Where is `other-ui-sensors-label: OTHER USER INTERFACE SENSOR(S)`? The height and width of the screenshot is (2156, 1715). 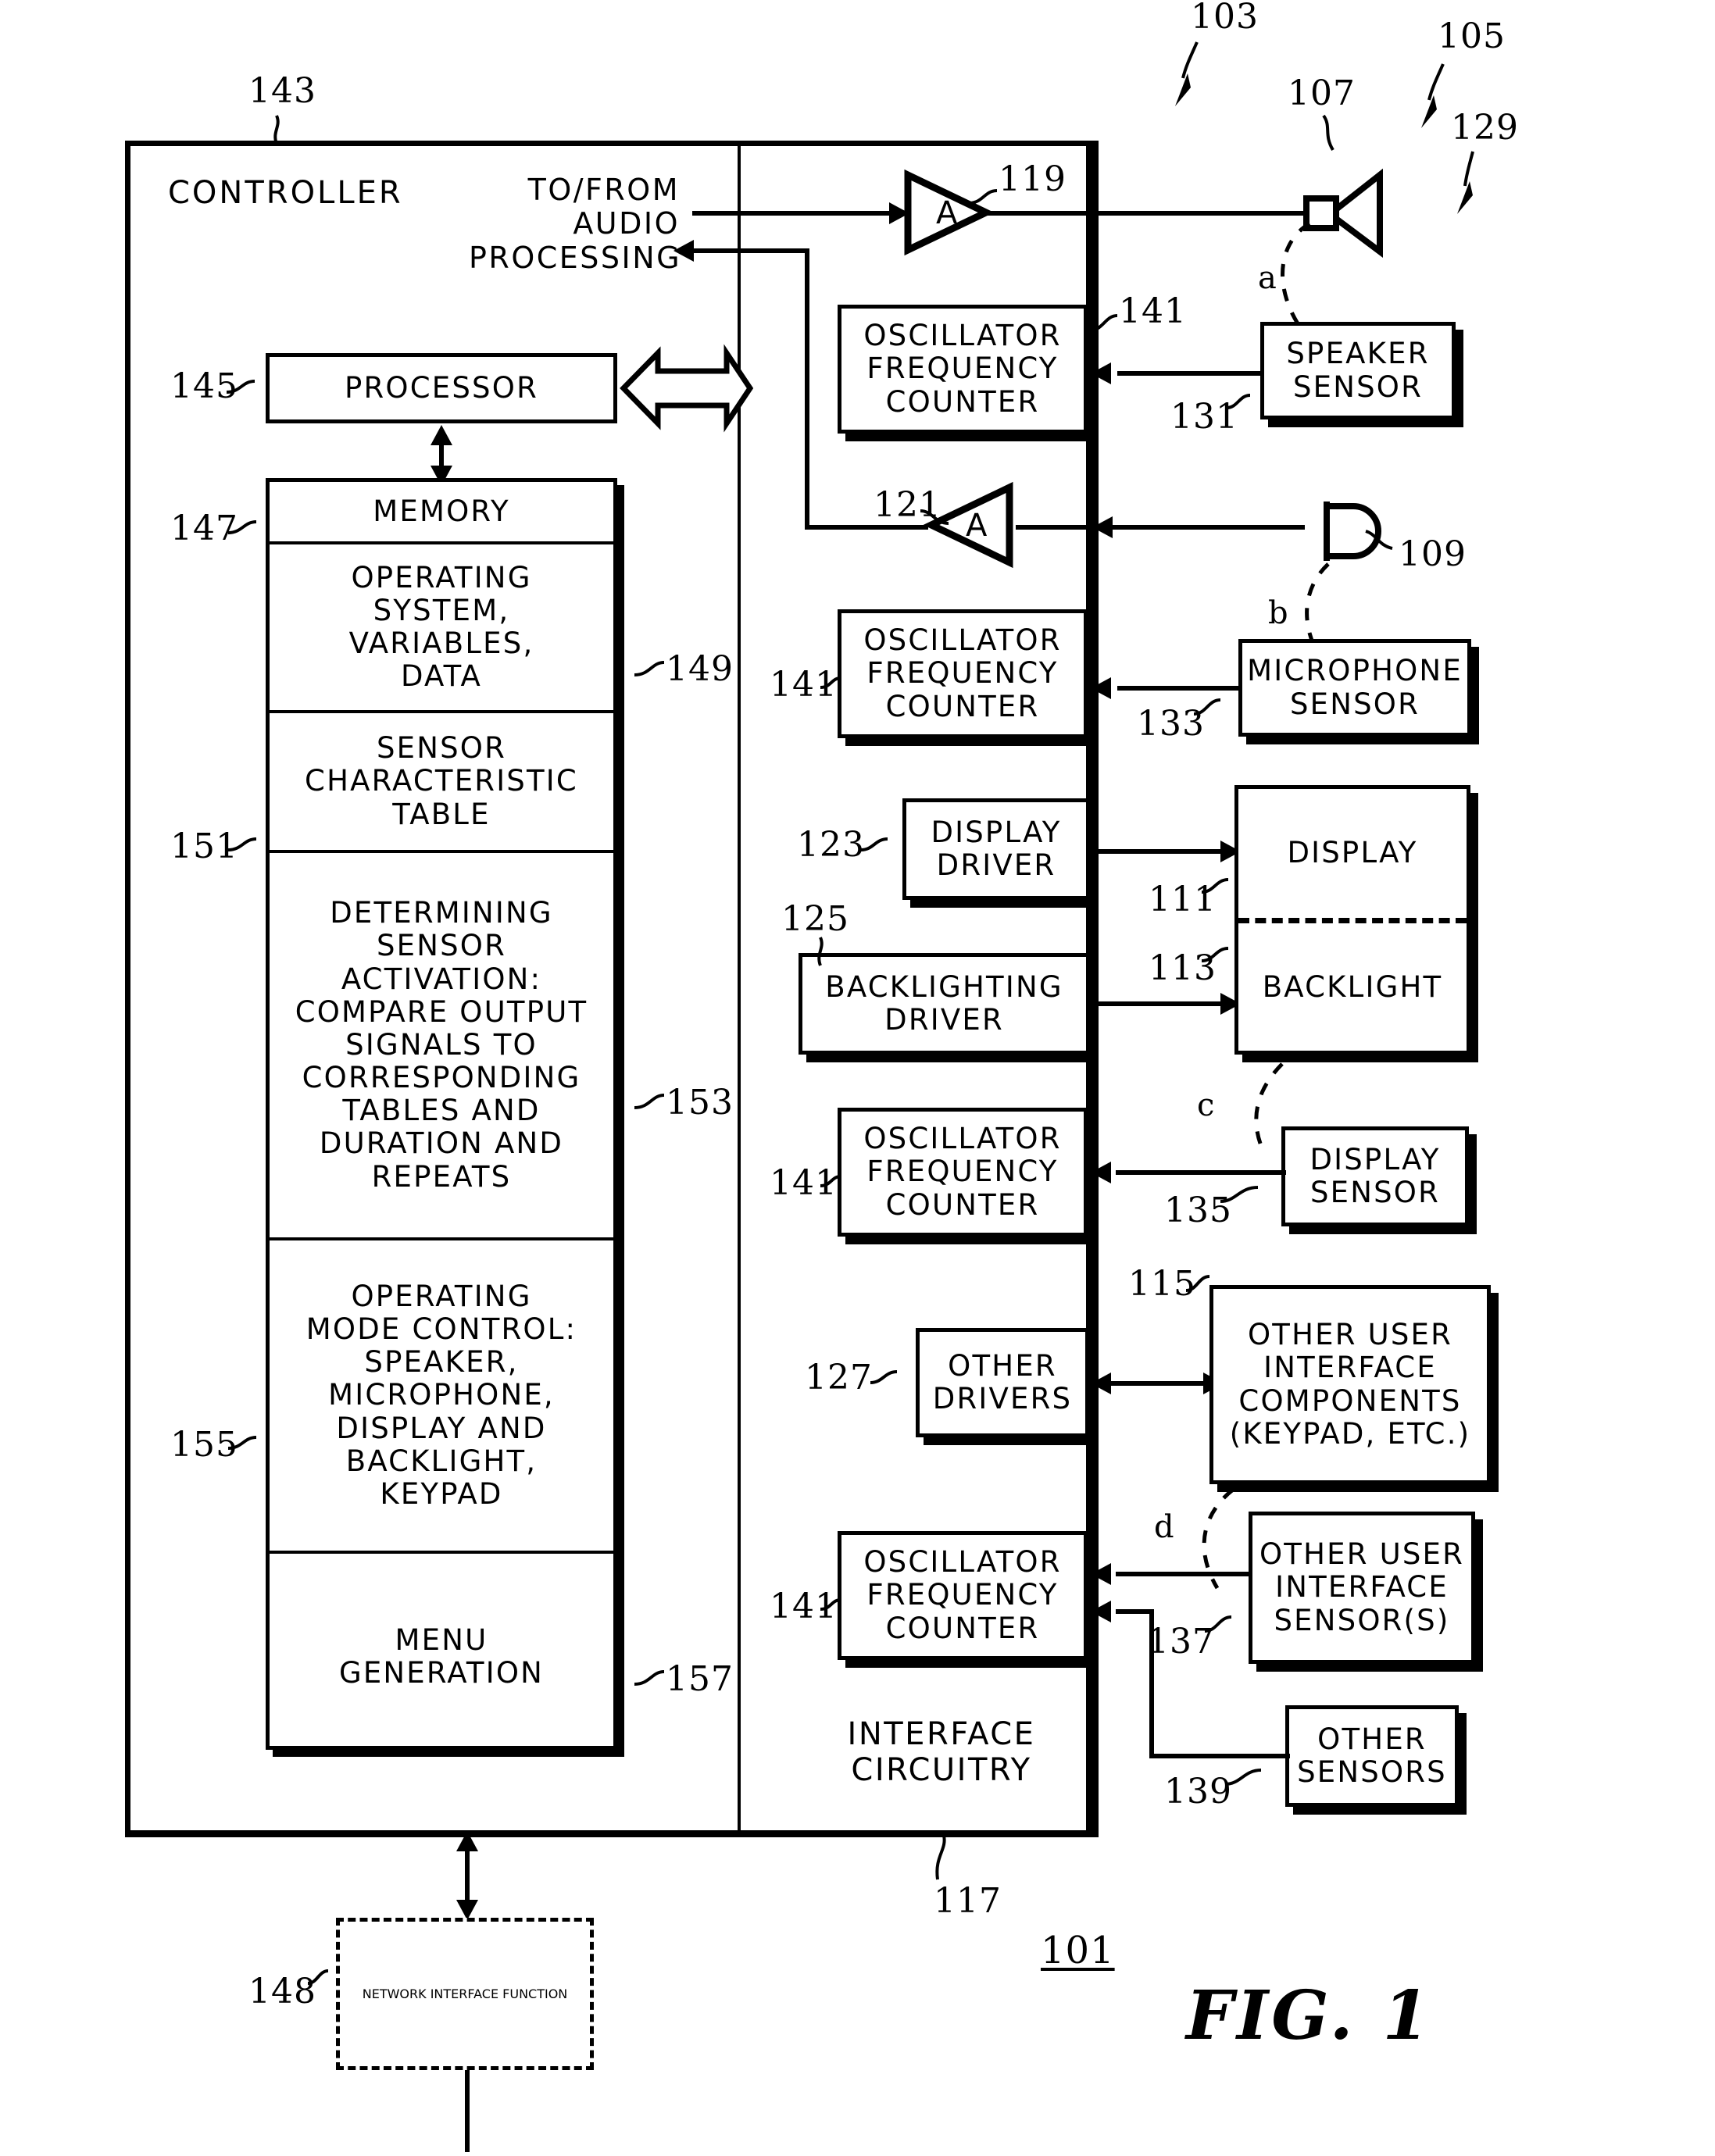 other-ui-sensors-label: OTHER USER INTERFACE SENSOR(S) is located at coordinates (1362, 1587).